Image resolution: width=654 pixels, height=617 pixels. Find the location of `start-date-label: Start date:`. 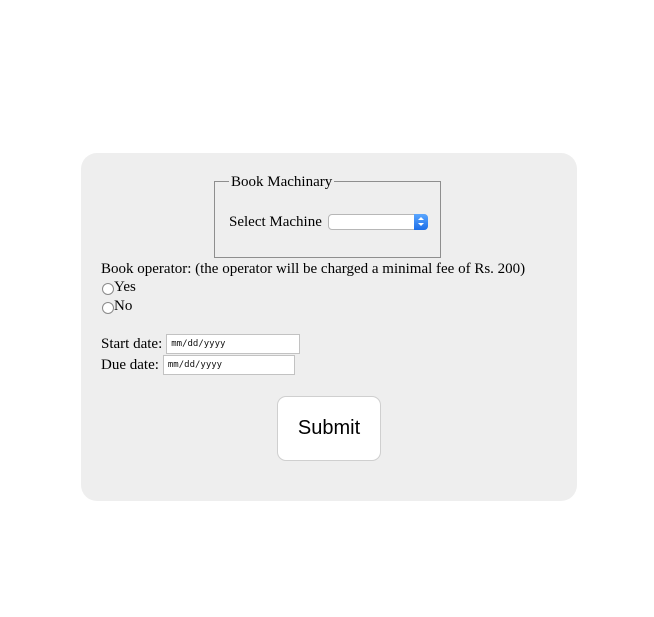

start-date-label: Start date: is located at coordinates (132, 344).